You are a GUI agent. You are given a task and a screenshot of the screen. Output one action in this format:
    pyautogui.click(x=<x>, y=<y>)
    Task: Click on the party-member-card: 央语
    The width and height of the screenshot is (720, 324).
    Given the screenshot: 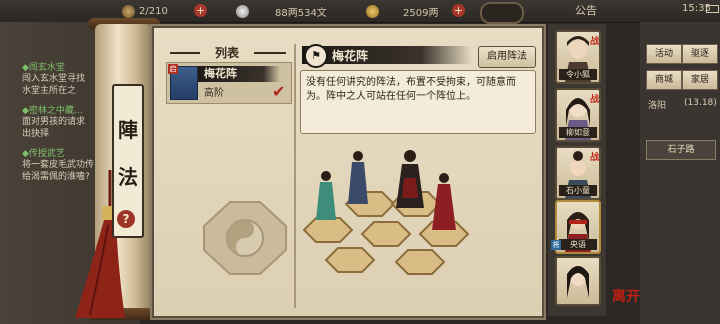 What is the action you would take?
    pyautogui.click(x=578, y=227)
    